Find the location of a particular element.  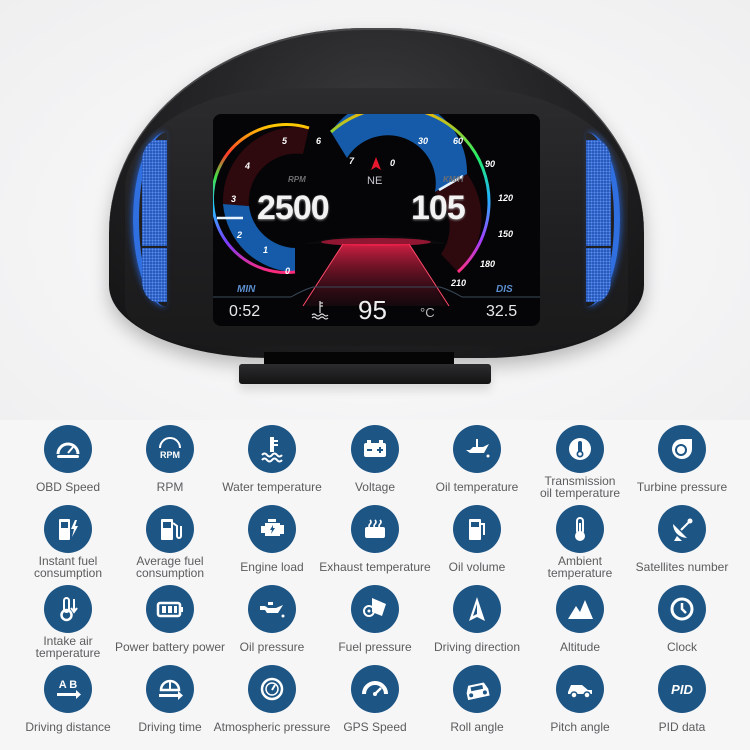

speed-unit-label: KM/H is located at coordinates (453, 179).